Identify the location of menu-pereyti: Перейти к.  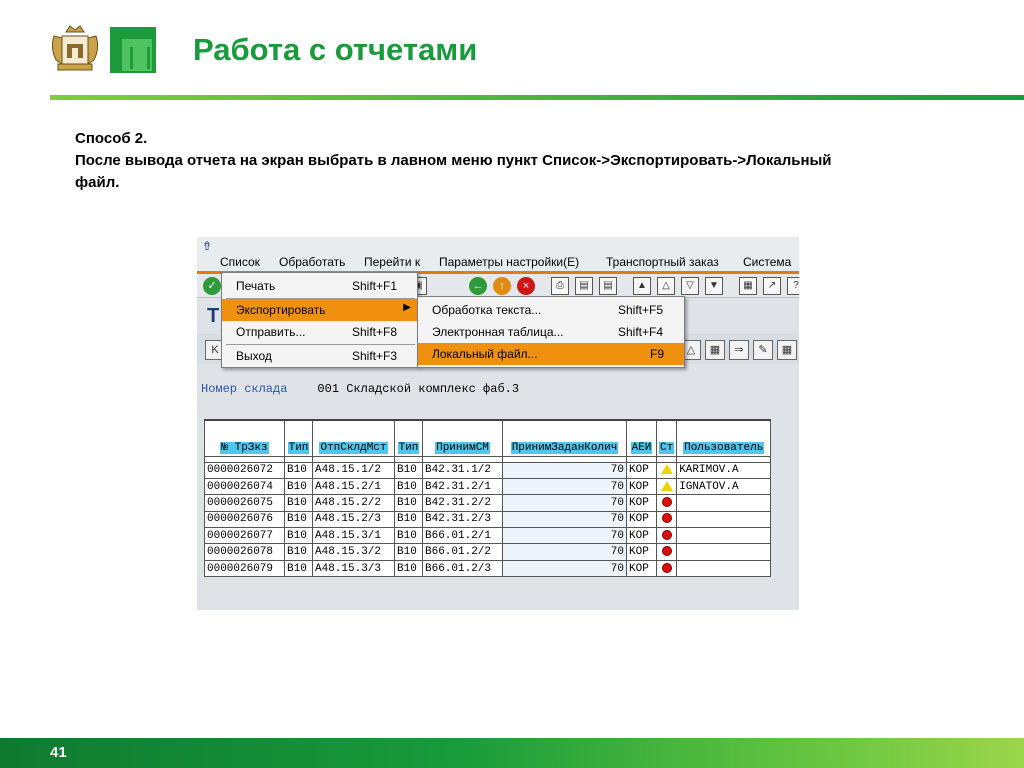
(392, 262).